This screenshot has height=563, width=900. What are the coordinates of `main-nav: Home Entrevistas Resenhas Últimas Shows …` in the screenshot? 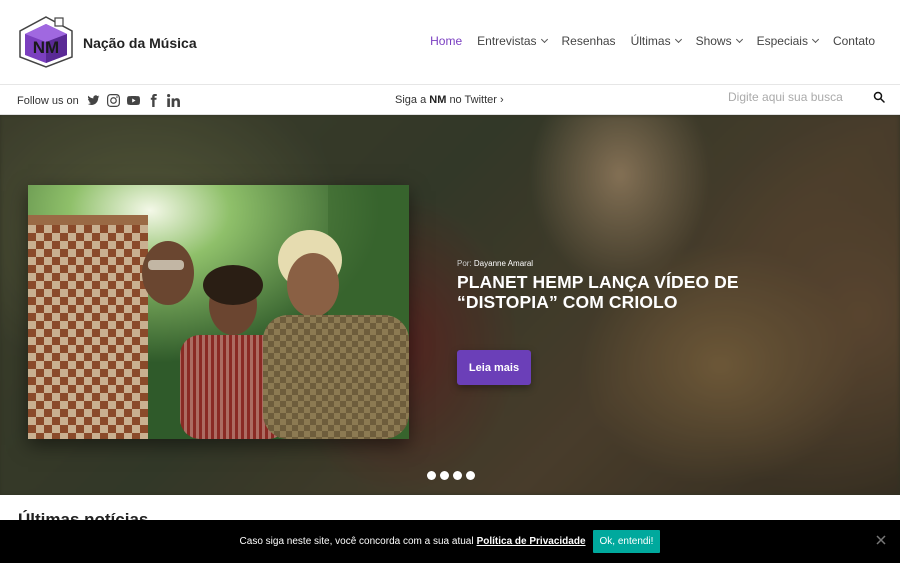 It's located at (652, 41).